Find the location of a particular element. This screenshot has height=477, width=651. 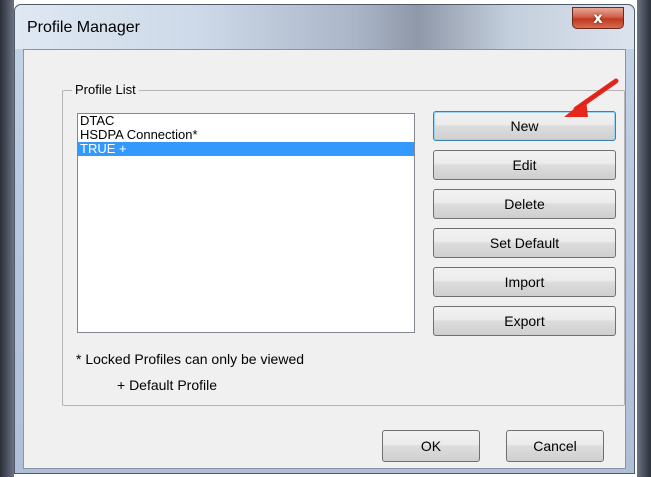

list-item: DTAC is located at coordinates (246, 121).